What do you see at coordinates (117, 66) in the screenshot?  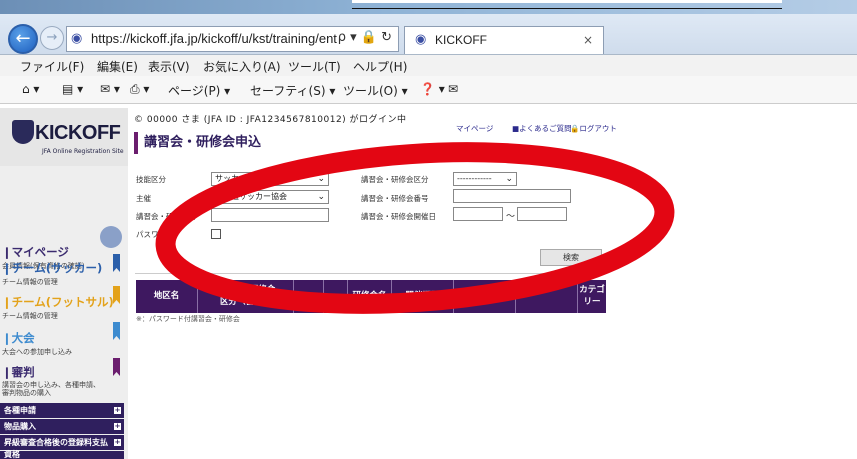 I see `menu-edit: 編集(E)` at bounding box center [117, 66].